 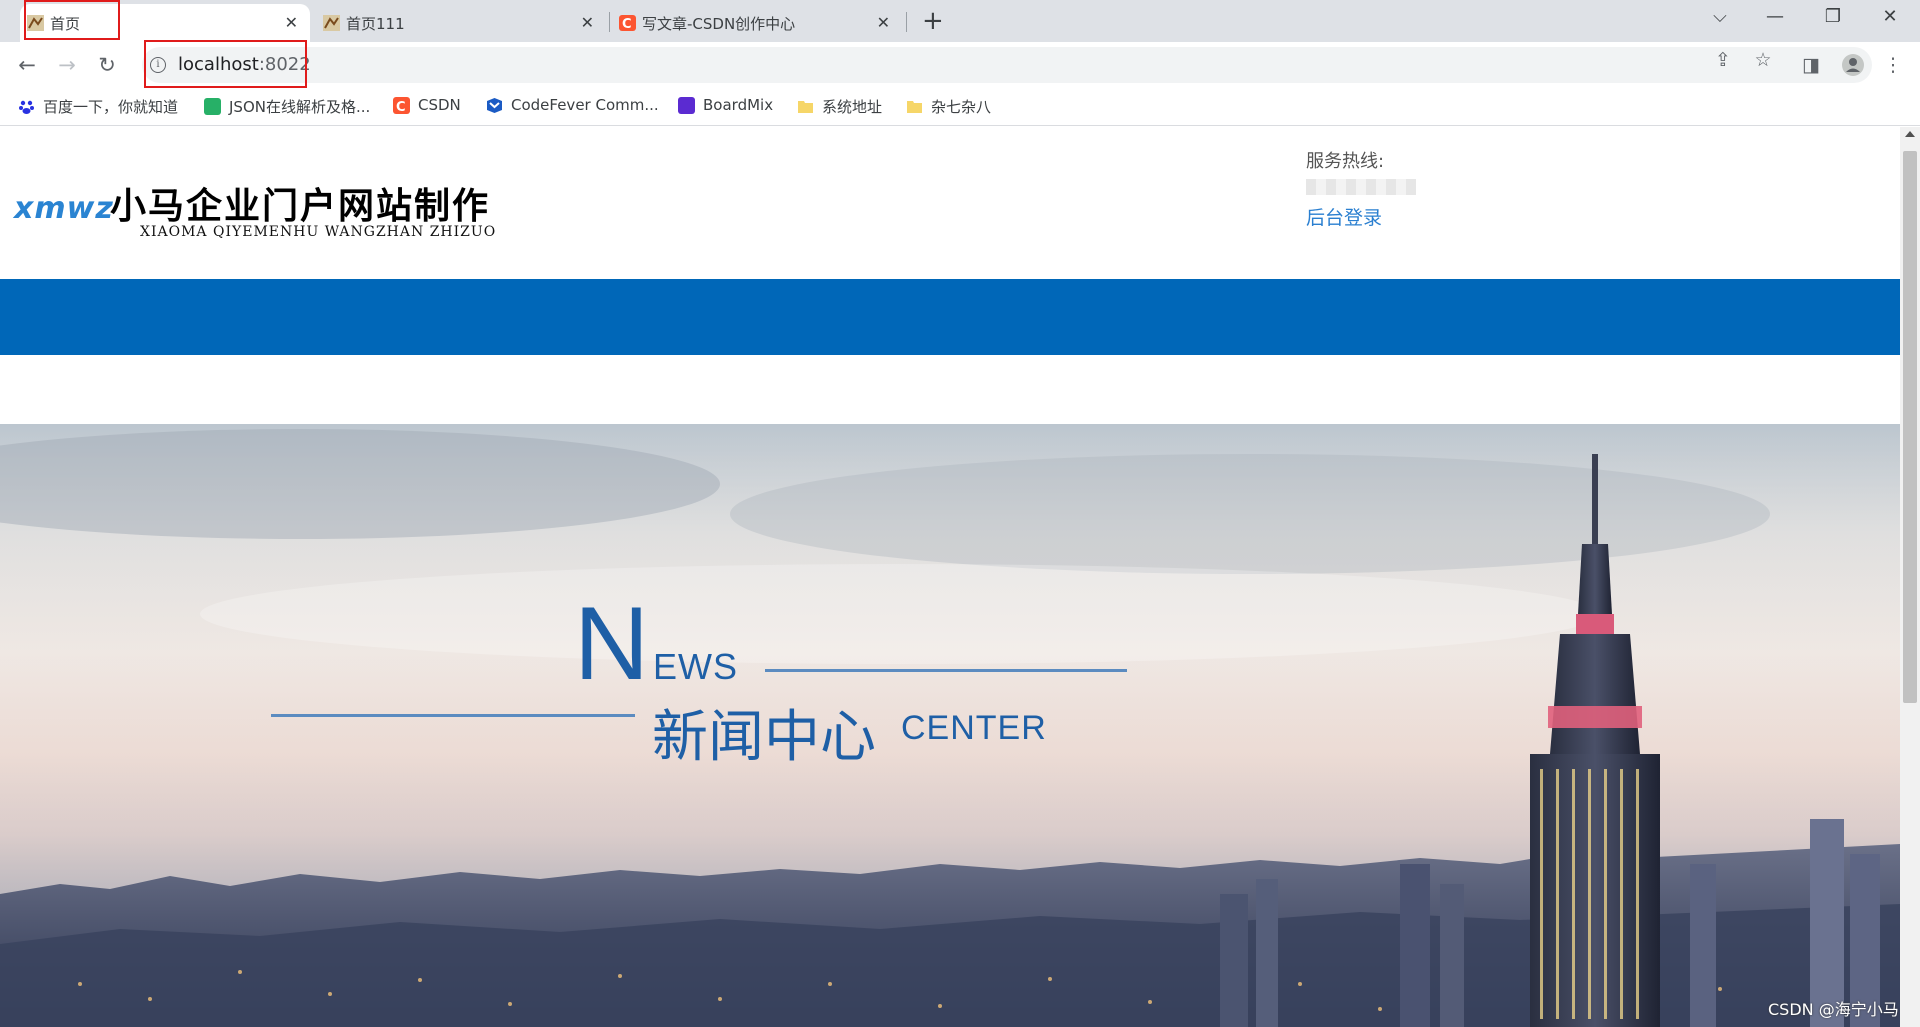 What do you see at coordinates (960, 21) in the screenshot?
I see `tab-strip: 首页 ✕ 首页111 ✕ C 写文章-CSDN创作中心 ✕ + ⌵ — ❐ ✕` at bounding box center [960, 21].